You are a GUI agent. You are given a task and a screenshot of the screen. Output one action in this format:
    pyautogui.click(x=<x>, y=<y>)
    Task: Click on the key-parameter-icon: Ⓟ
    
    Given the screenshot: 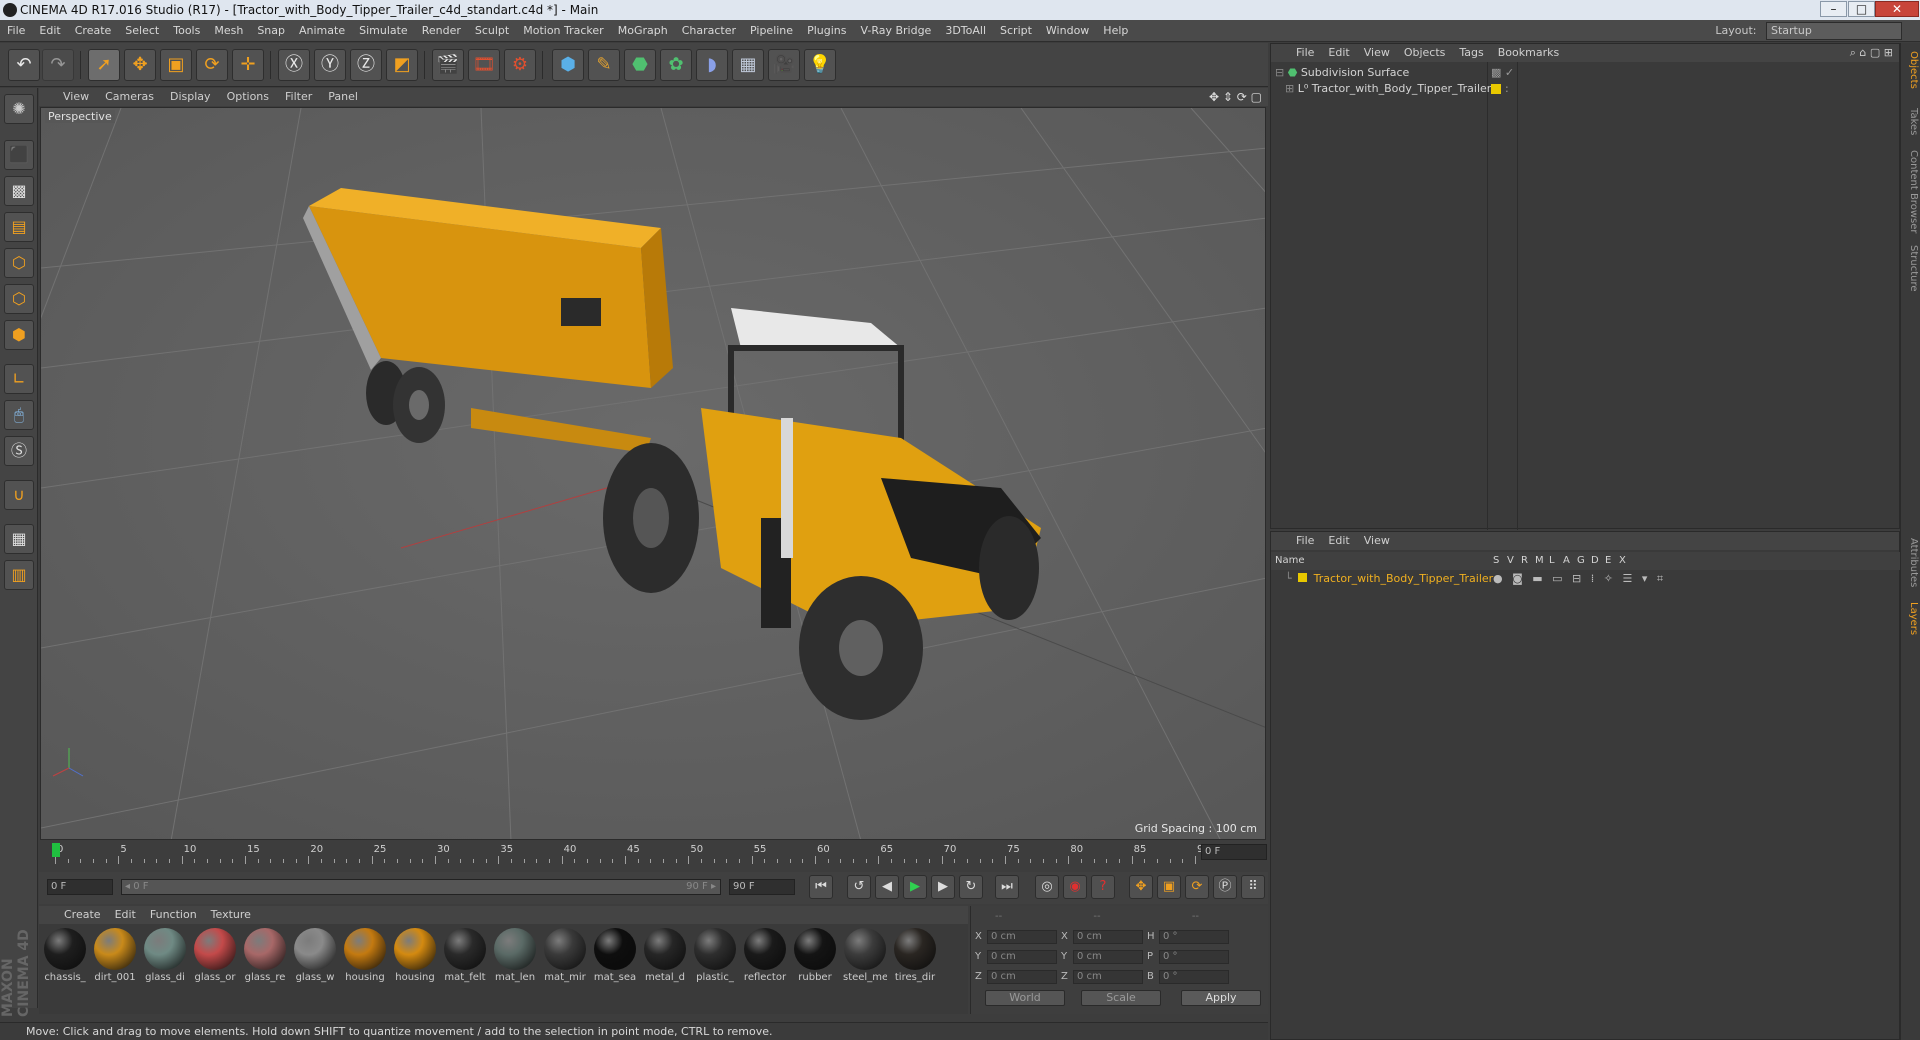 What is the action you would take?
    pyautogui.click(x=1225, y=887)
    